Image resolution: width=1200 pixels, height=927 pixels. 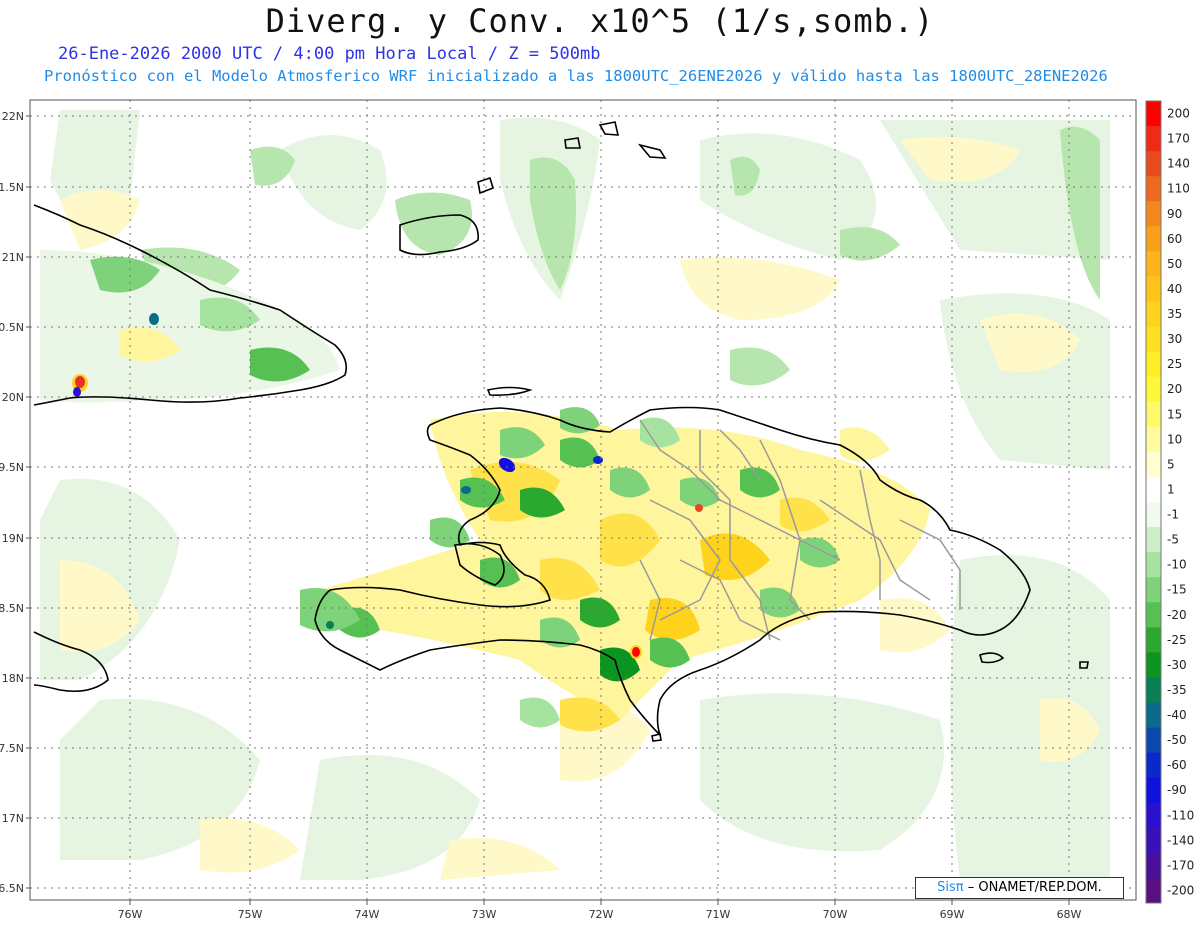 I want to click on lon-label: 75W, so click(x=250, y=914).